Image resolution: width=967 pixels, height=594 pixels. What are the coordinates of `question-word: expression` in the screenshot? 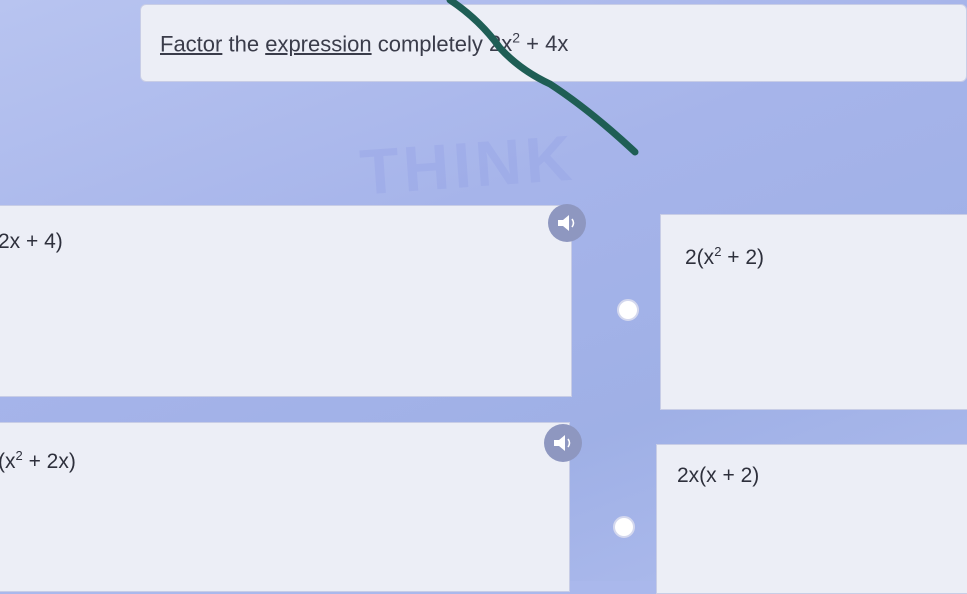 It's located at (318, 43).